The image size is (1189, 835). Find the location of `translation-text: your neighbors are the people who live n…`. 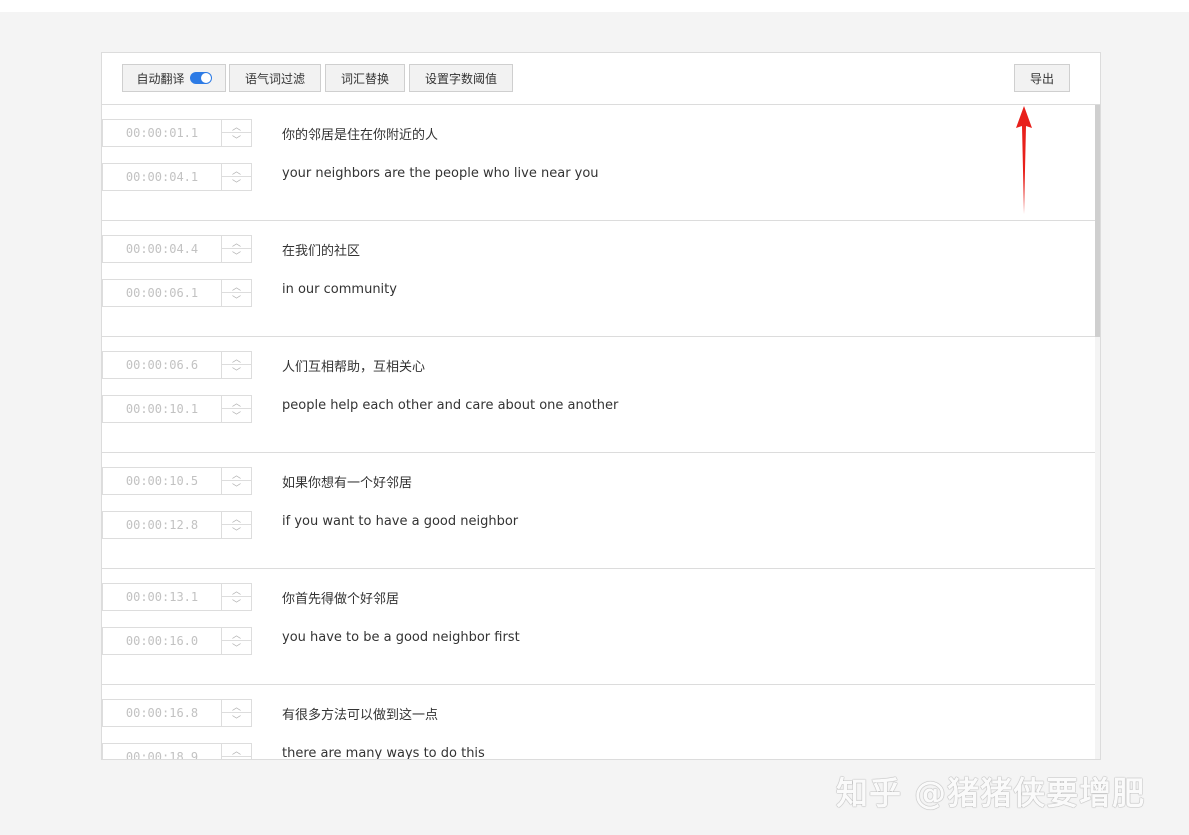

translation-text: your neighbors are the people who live n… is located at coordinates (440, 173).